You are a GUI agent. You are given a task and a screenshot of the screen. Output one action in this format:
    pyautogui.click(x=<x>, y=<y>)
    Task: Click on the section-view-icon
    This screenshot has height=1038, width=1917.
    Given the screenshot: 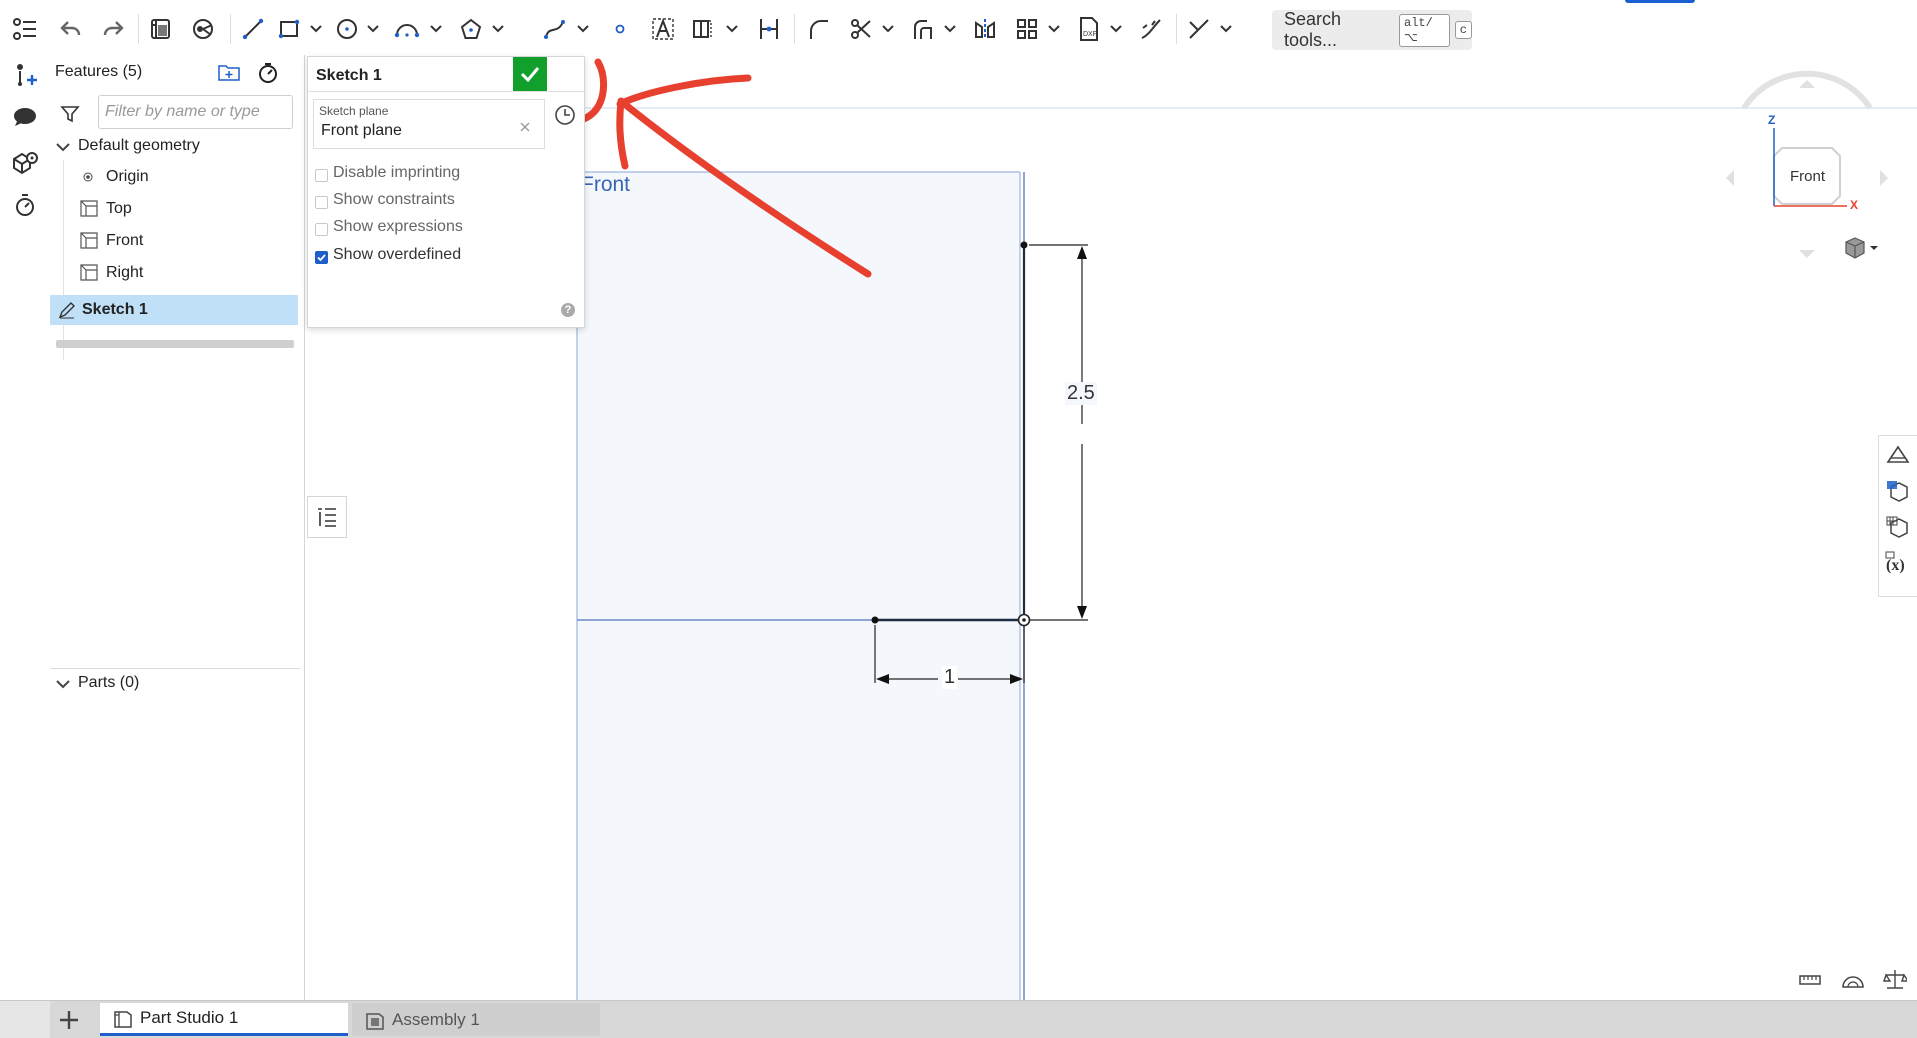 What is the action you would take?
    pyautogui.click(x=1853, y=979)
    